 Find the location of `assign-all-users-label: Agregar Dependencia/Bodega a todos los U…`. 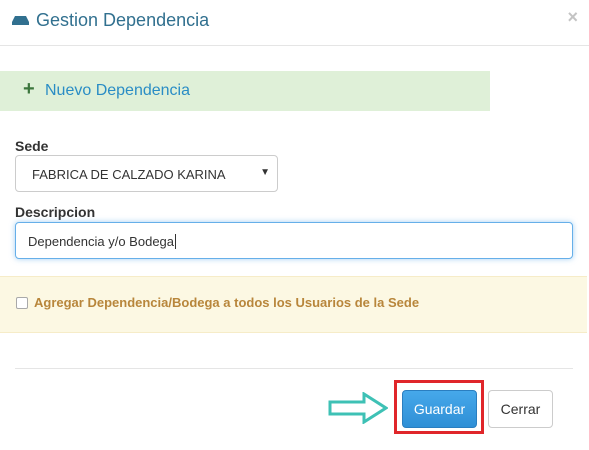

assign-all-users-label: Agregar Dependencia/Bodega a todos los U… is located at coordinates (226, 302).